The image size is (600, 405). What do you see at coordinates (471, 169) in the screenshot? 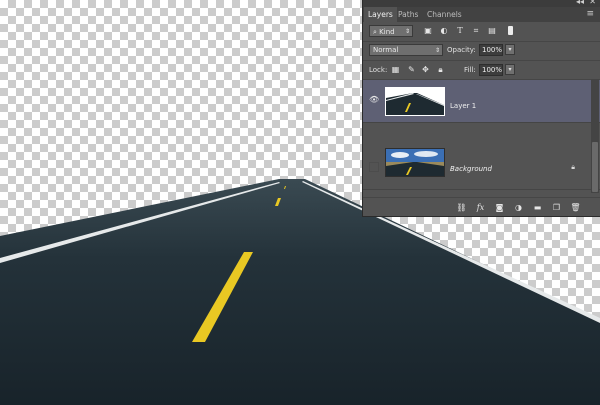
I see `layer-name: Background` at bounding box center [471, 169].